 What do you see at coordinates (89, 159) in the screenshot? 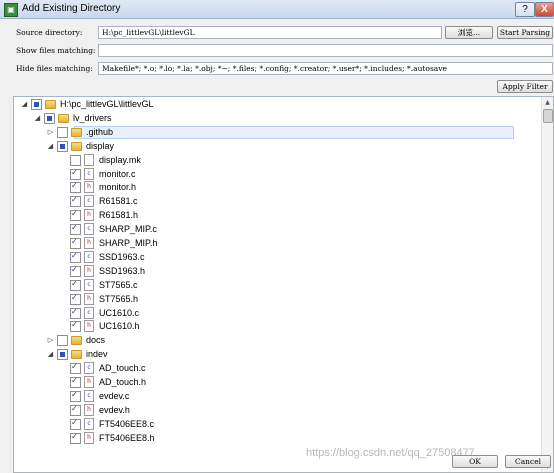
I see `file-icon` at bounding box center [89, 159].